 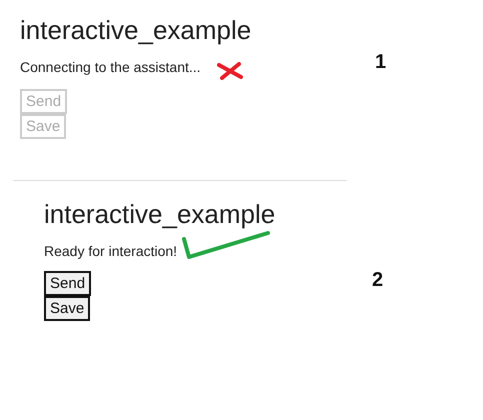 I want to click on action-button: Save, so click(x=67, y=308).